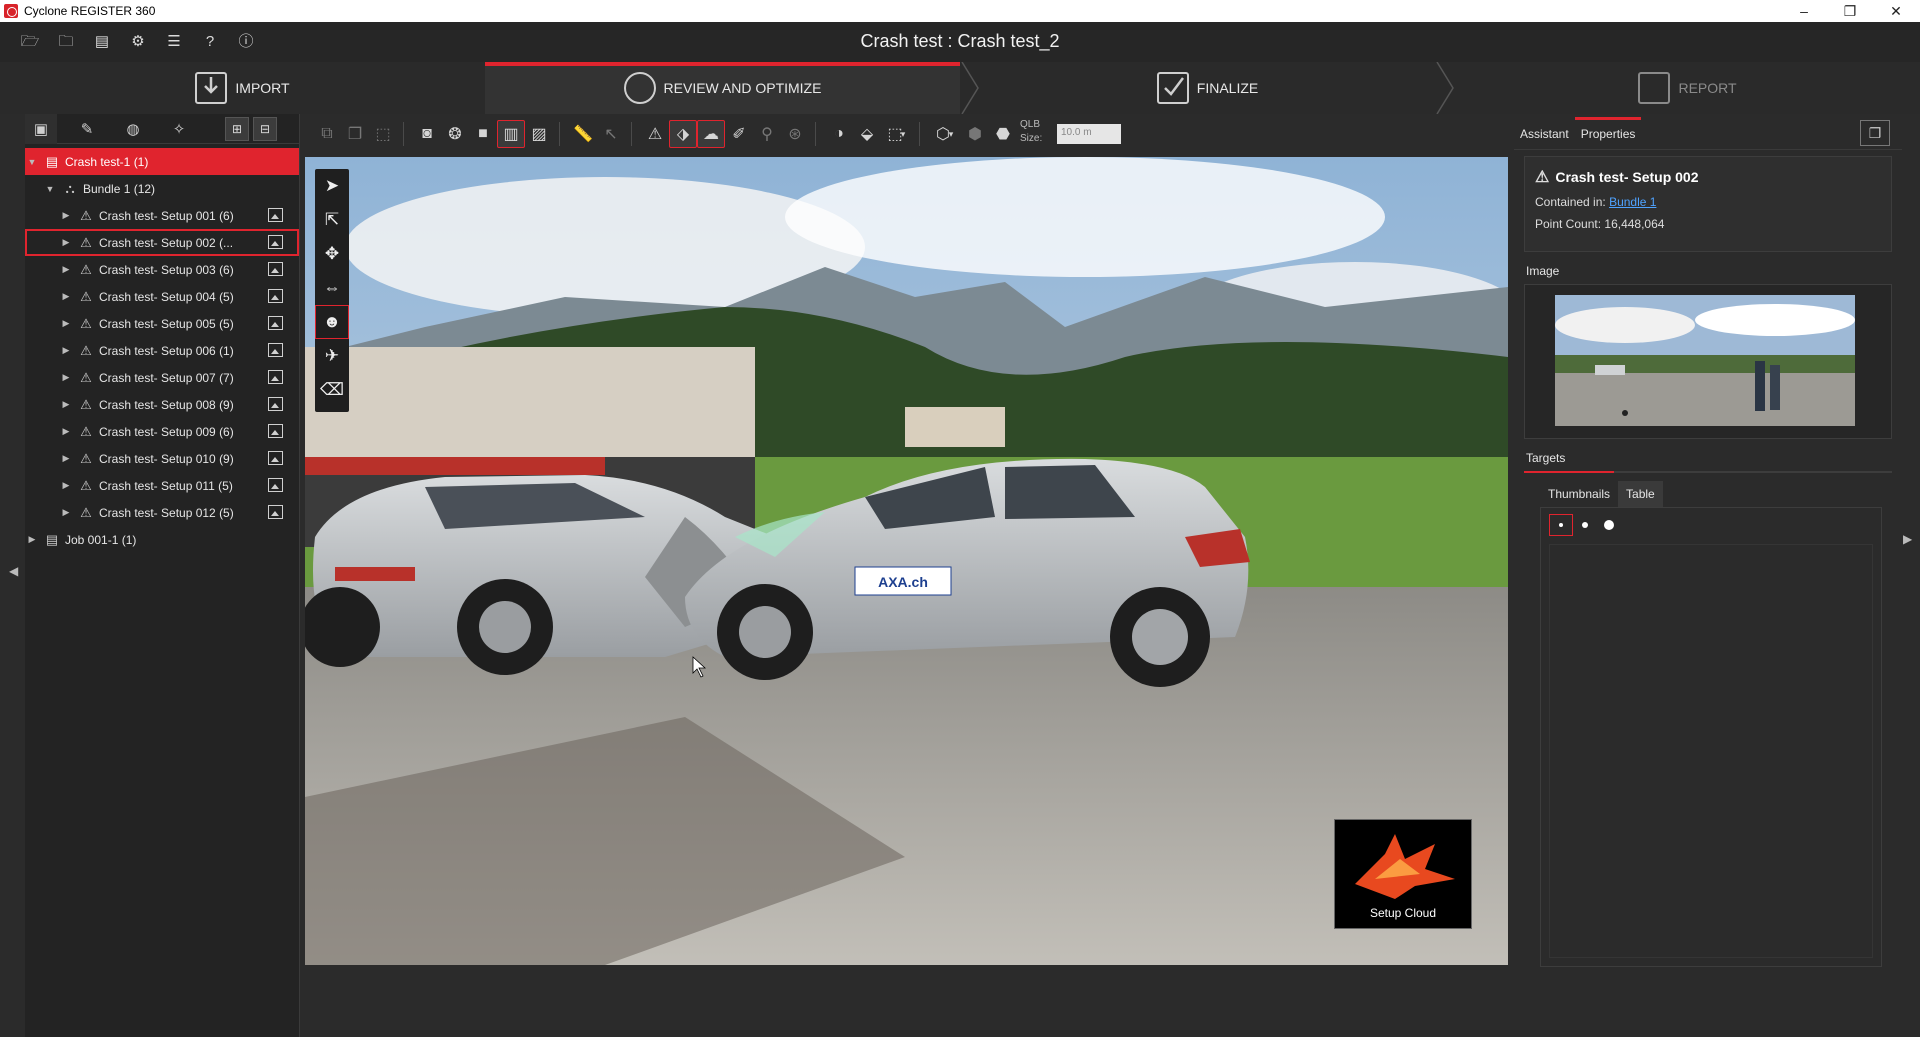 The width and height of the screenshot is (1920, 1037). Describe the element at coordinates (711, 134) in the screenshot. I see `cloud-icon: ☁` at that location.